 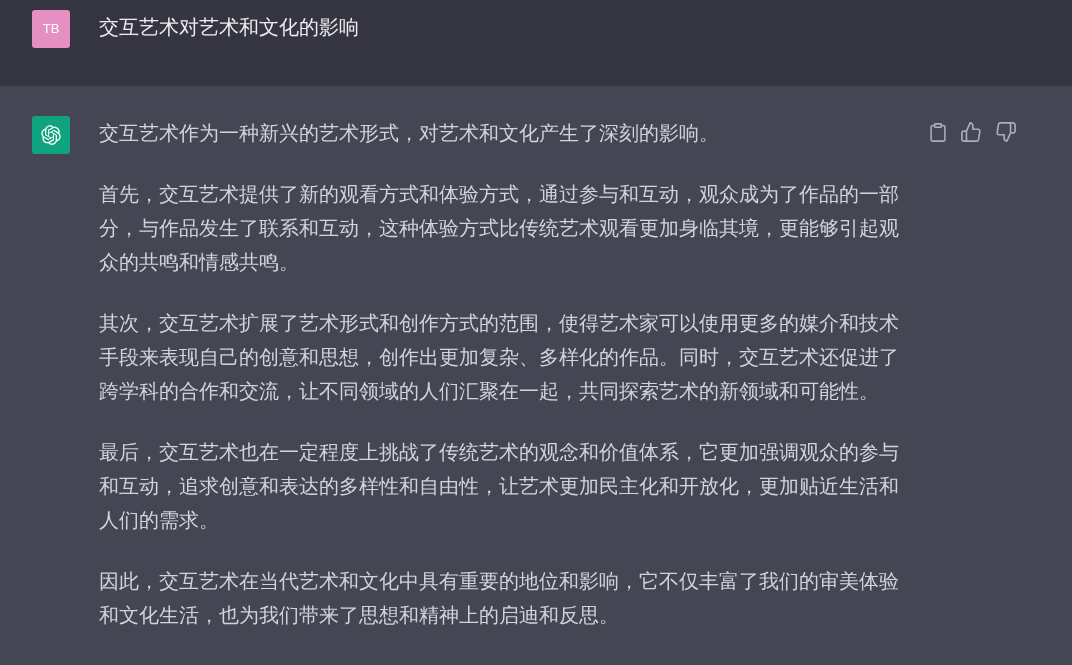 What do you see at coordinates (499, 598) in the screenshot?
I see `message-paragraph: 因此，交互艺术在当代艺术和文化中具有重要的地位和影响，它不仅丰富了我们的审美体验和文化生活，也为我们带来了思想和精神上的启迪和反思。` at bounding box center [499, 598].